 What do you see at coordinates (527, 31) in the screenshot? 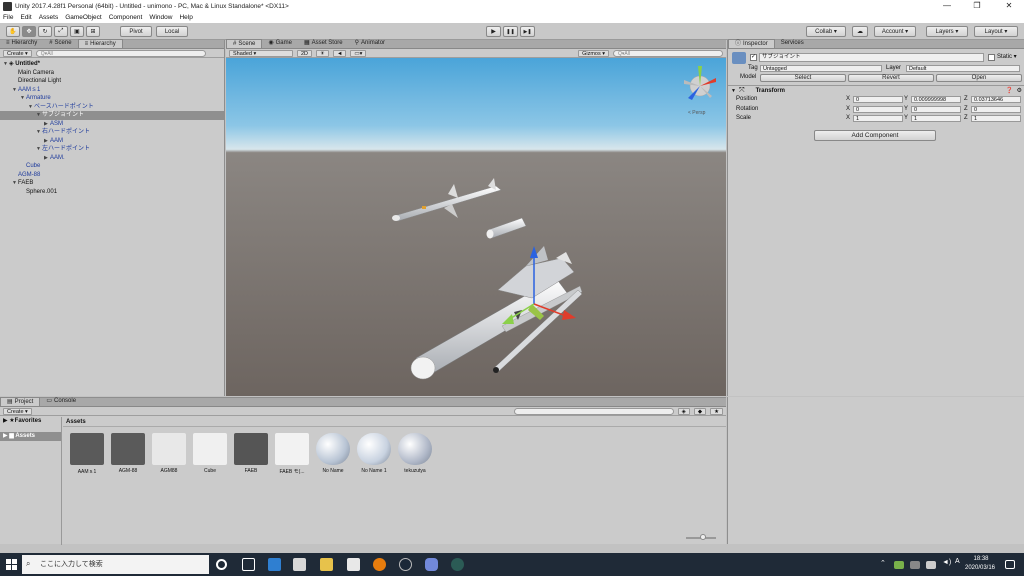
I see `step-button: ▶❚` at bounding box center [527, 31].